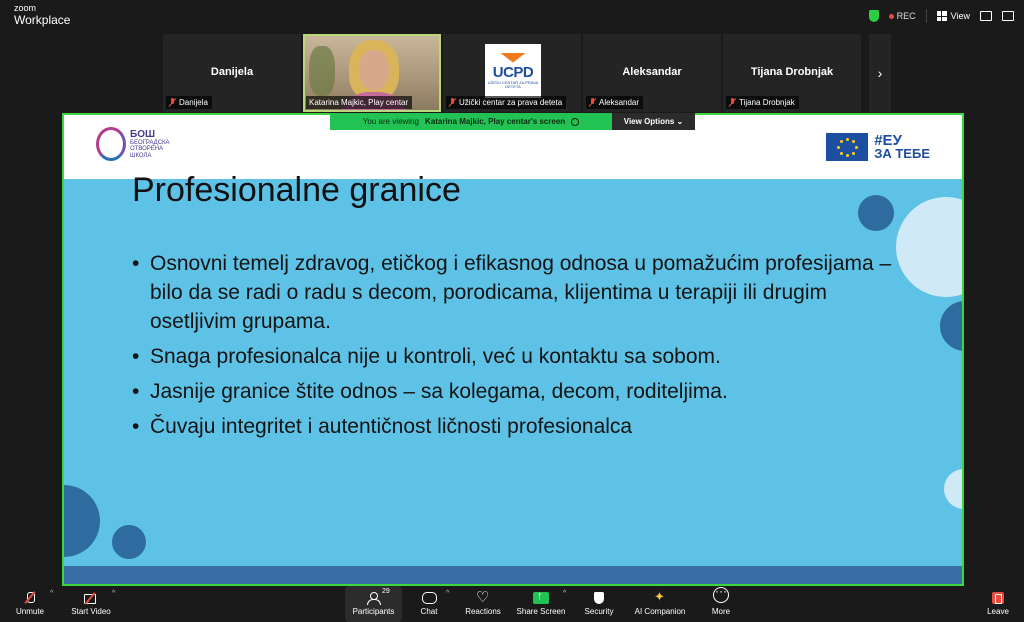  I want to click on participants-button: Participants, so click(373, 604).